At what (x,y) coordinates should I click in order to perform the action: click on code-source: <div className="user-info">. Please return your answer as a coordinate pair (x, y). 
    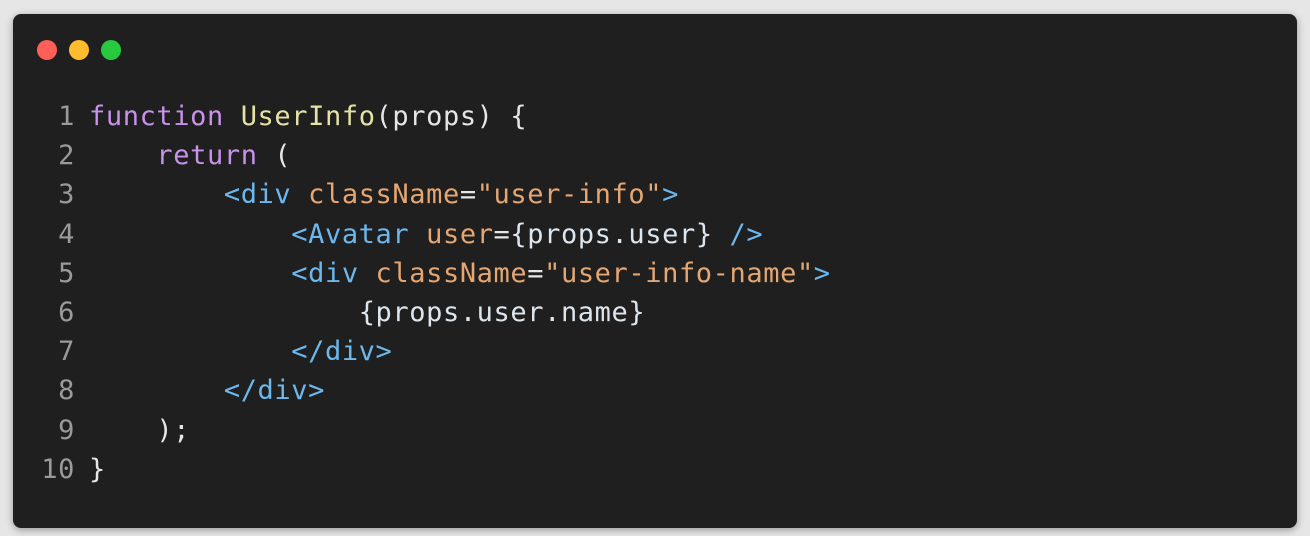
    Looking at the image, I should click on (384, 194).